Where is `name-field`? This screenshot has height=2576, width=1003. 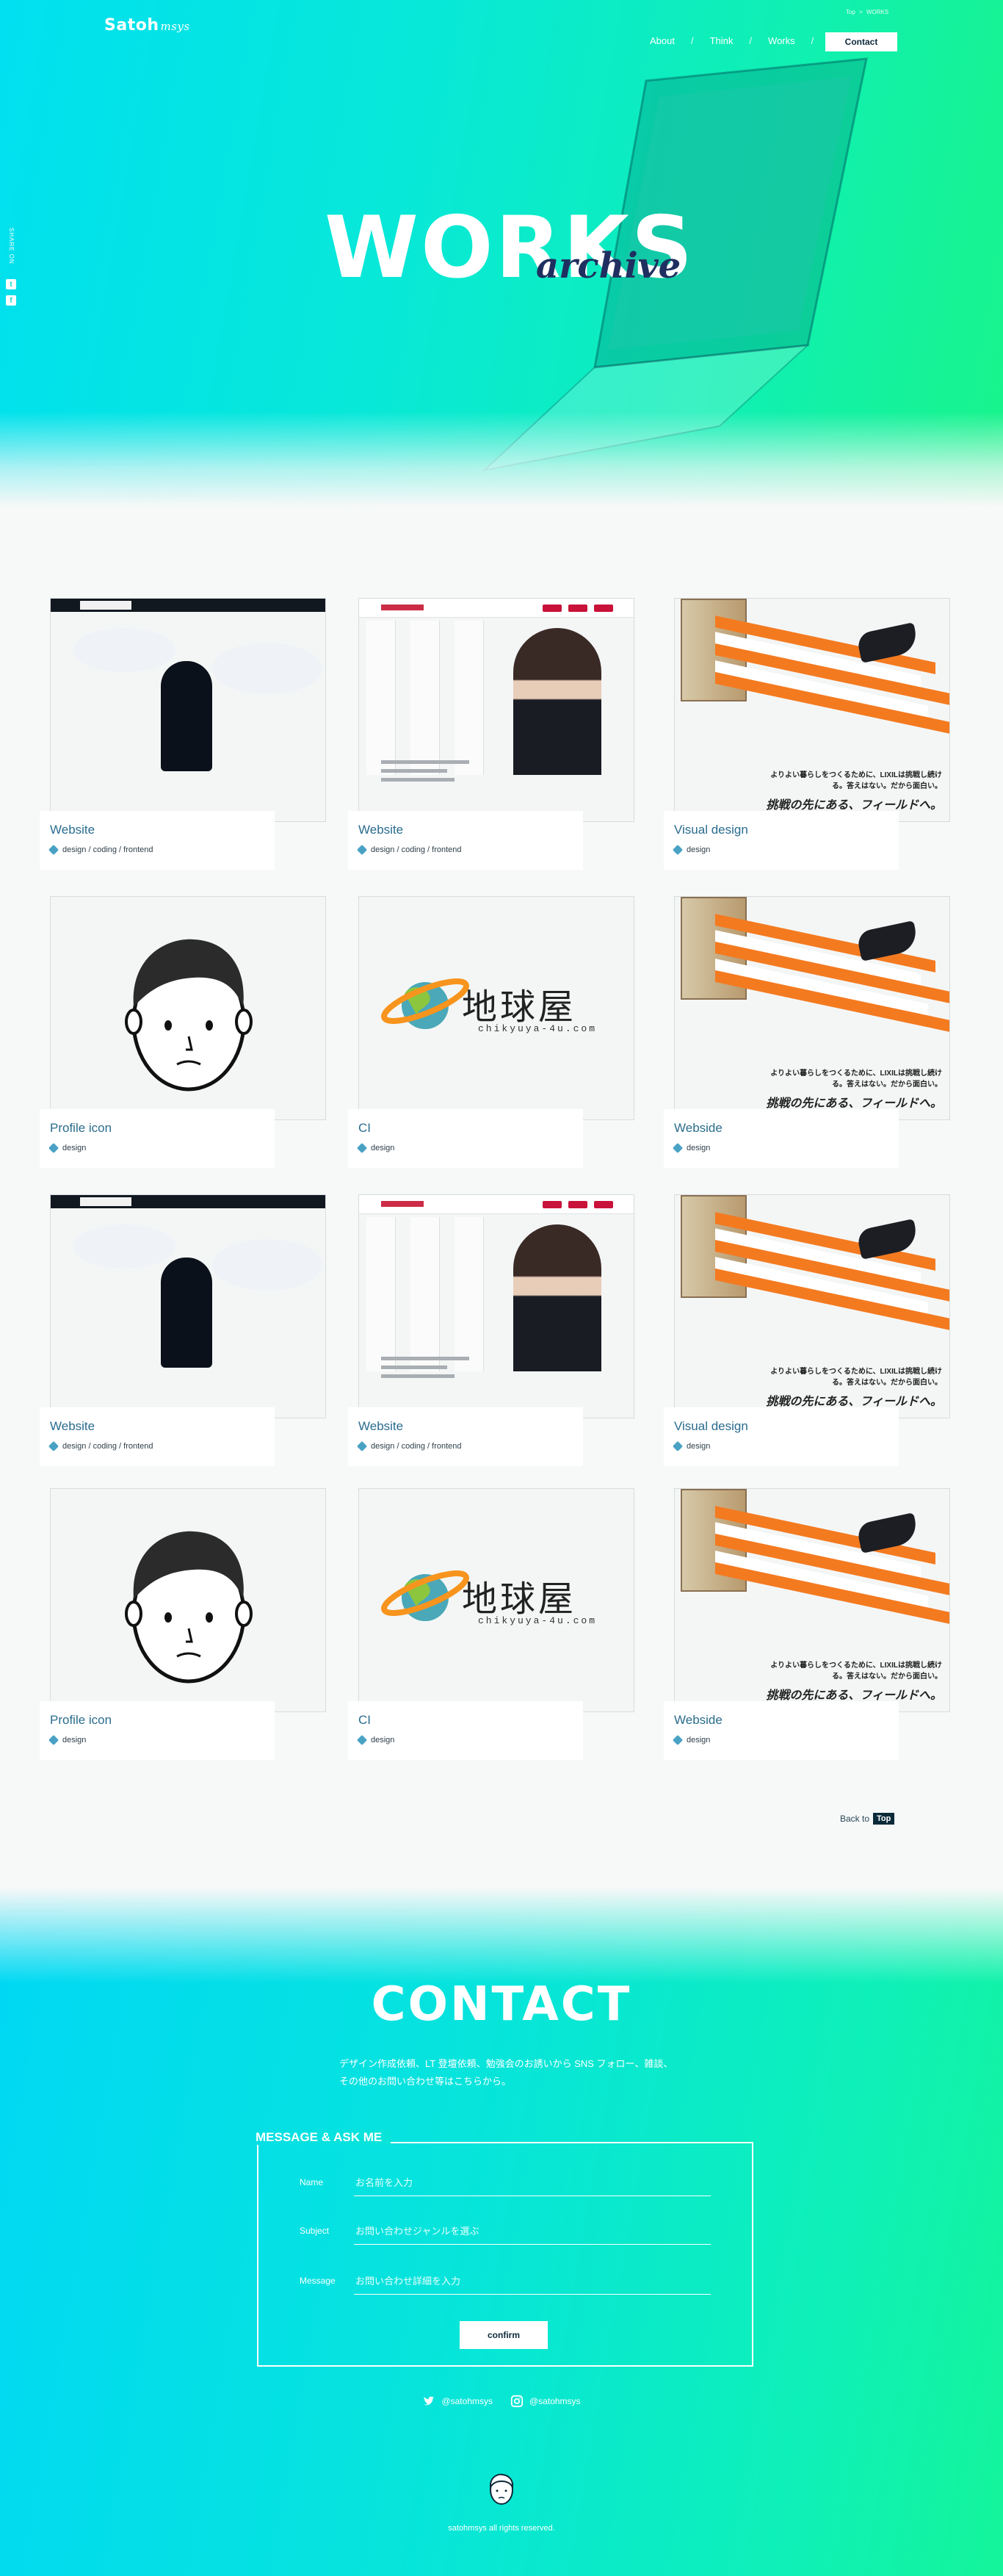
name-field is located at coordinates (532, 2183).